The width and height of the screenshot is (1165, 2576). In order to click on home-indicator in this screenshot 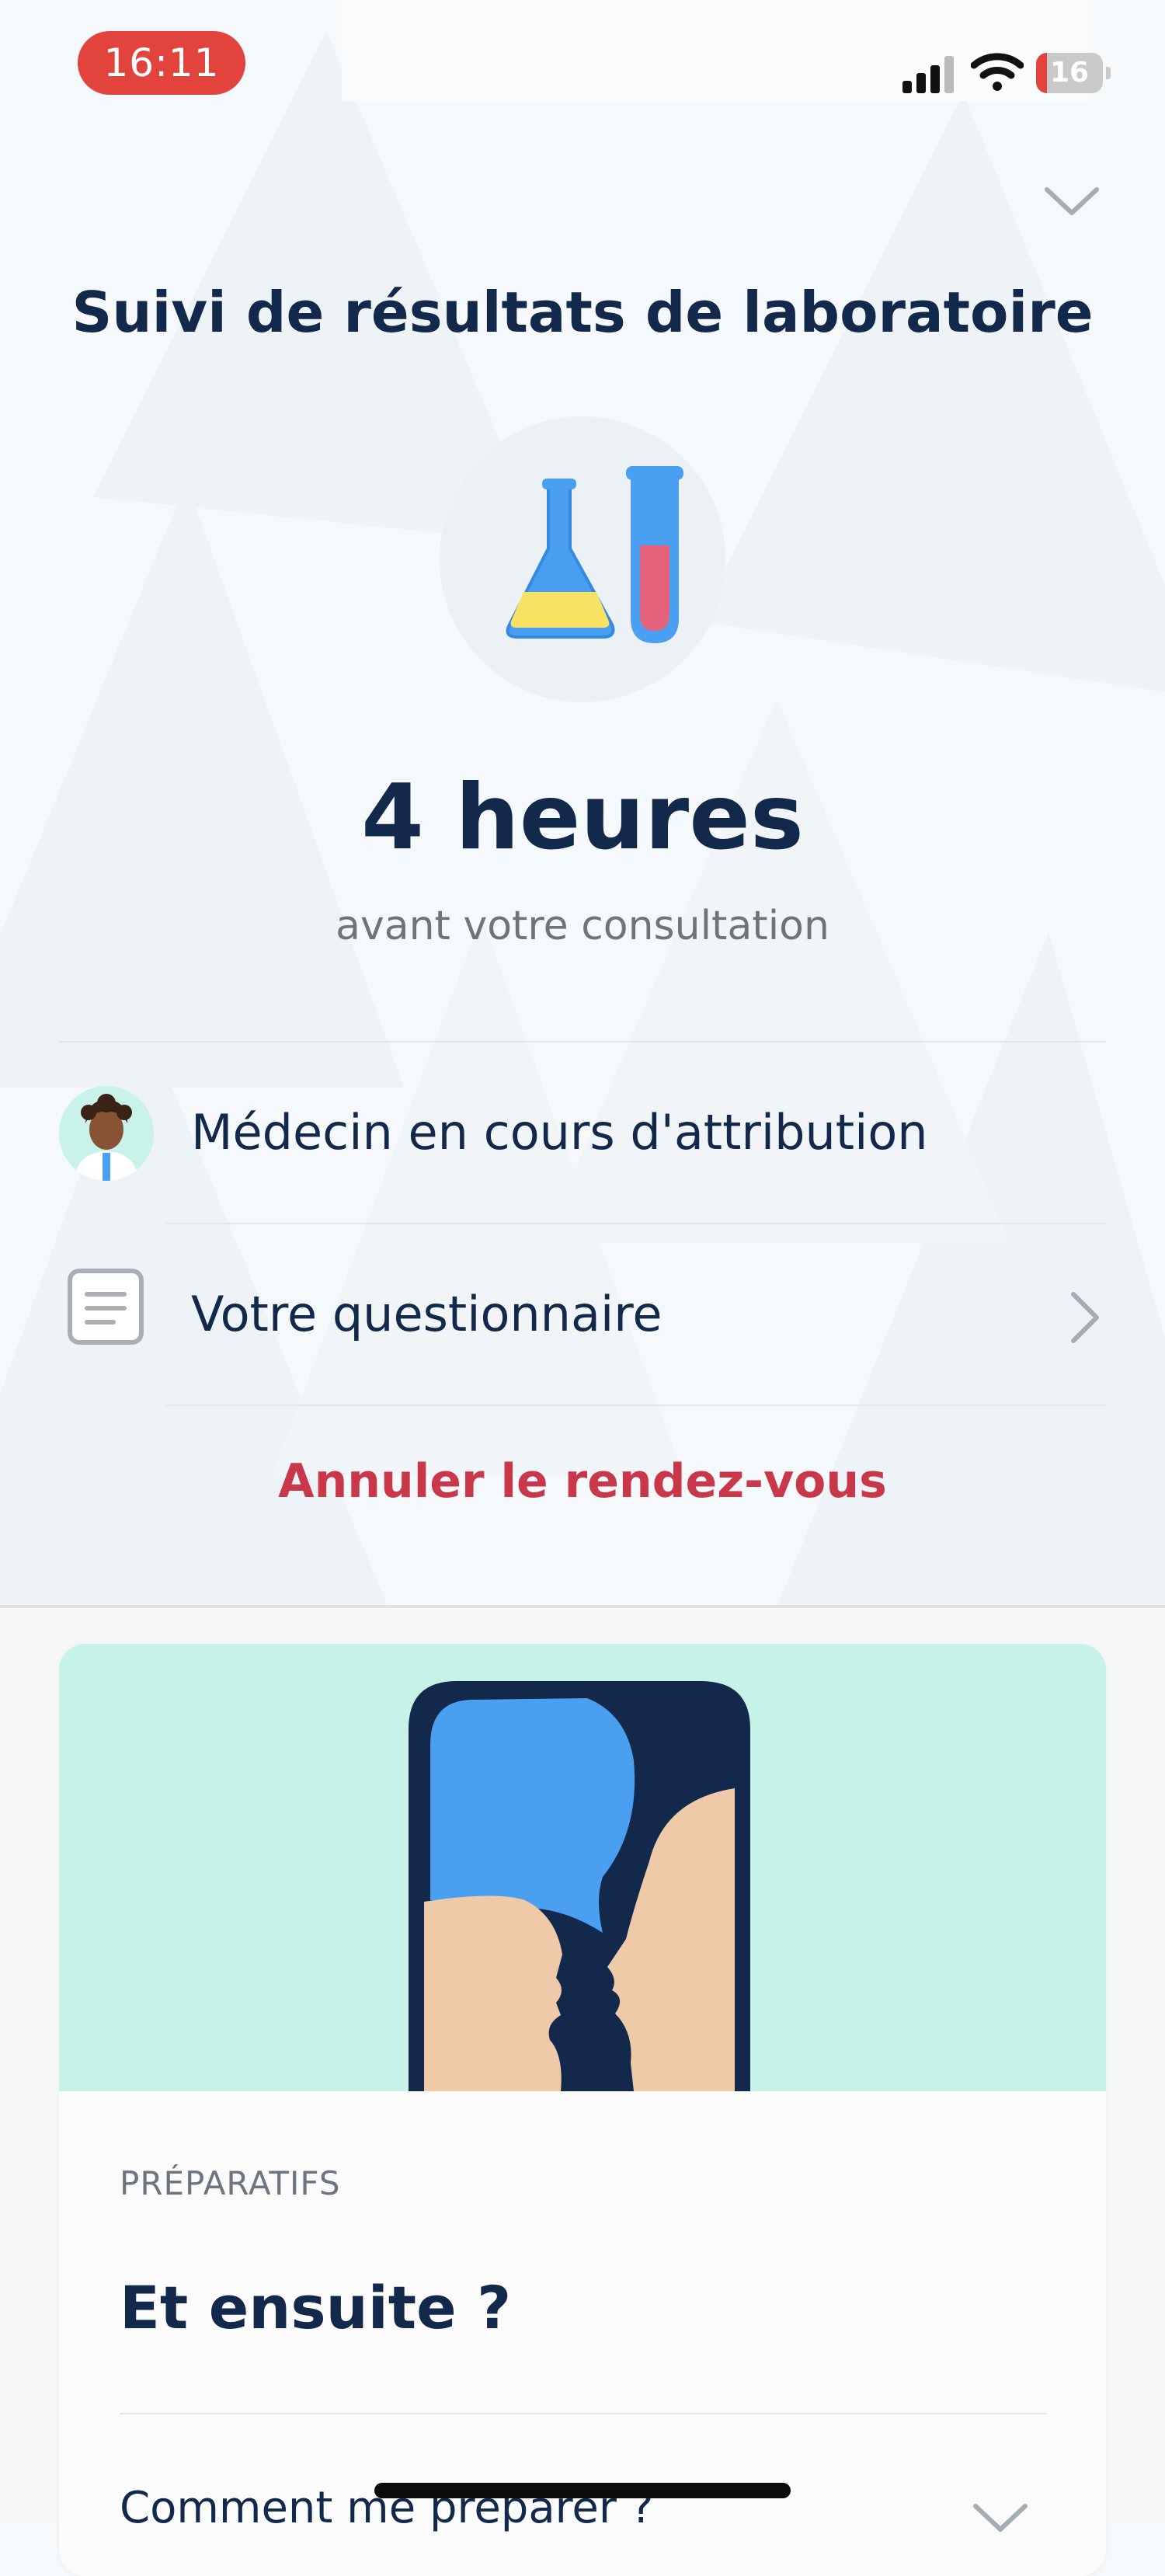, I will do `click(582, 2490)`.